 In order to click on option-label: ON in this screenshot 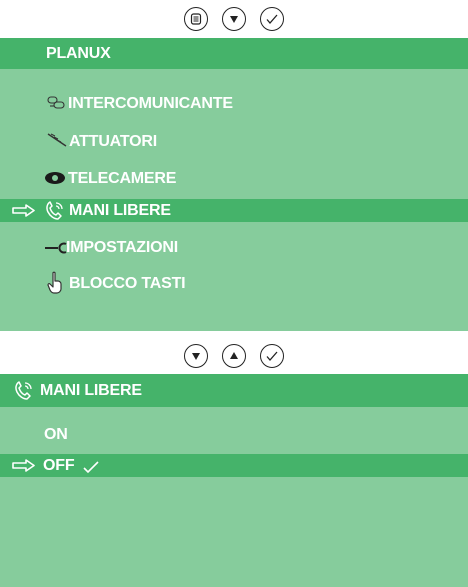, I will do `click(56, 434)`.